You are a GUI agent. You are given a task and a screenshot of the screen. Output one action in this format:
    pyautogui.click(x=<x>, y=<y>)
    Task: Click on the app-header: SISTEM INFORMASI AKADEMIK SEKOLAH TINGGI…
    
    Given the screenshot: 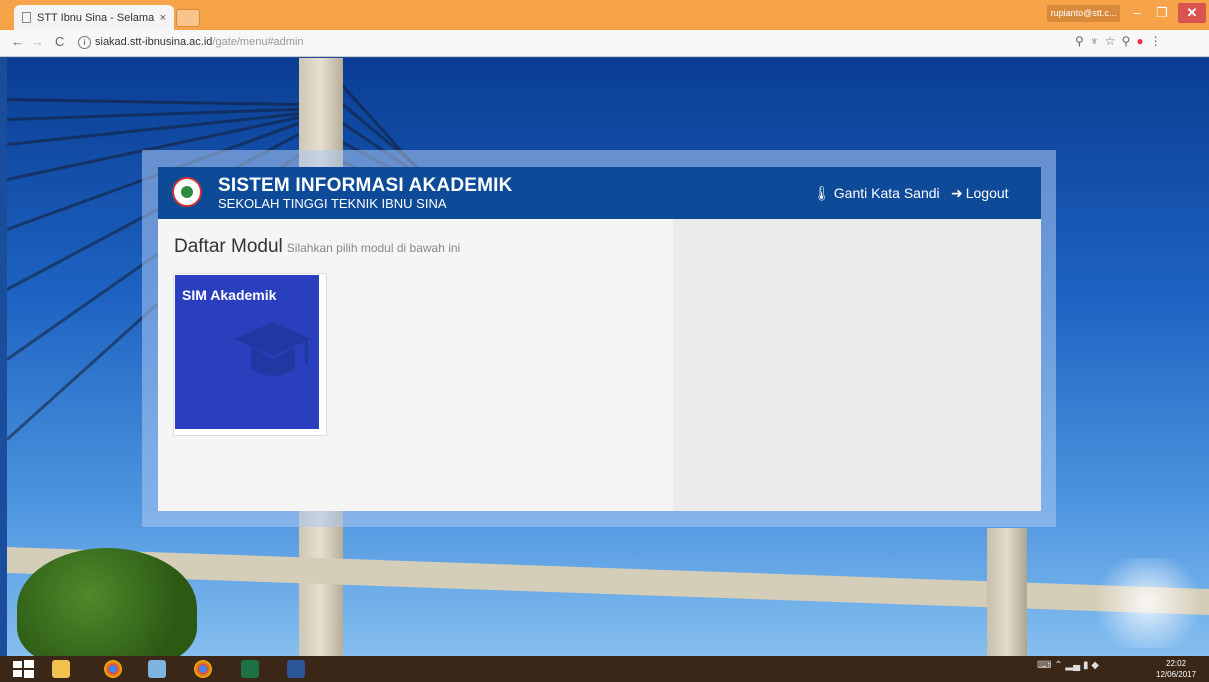 What is the action you would take?
    pyautogui.click(x=599, y=193)
    